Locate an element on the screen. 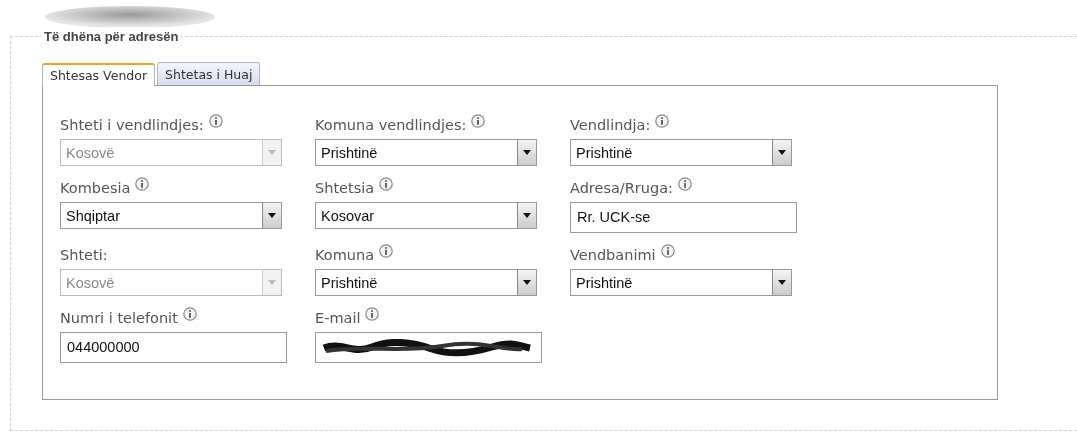 The image size is (1077, 435). field-label: Vendbanimi is located at coordinates (613, 255).